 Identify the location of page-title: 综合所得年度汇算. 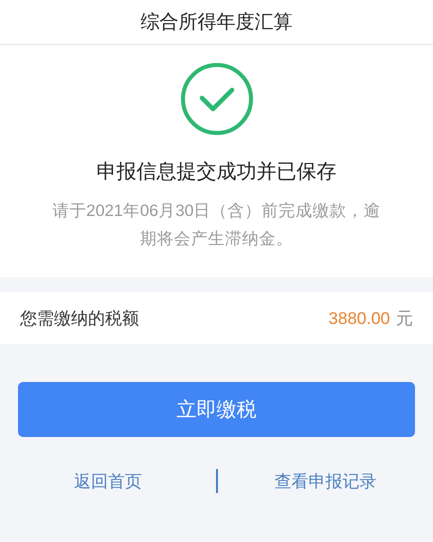
(216, 23).